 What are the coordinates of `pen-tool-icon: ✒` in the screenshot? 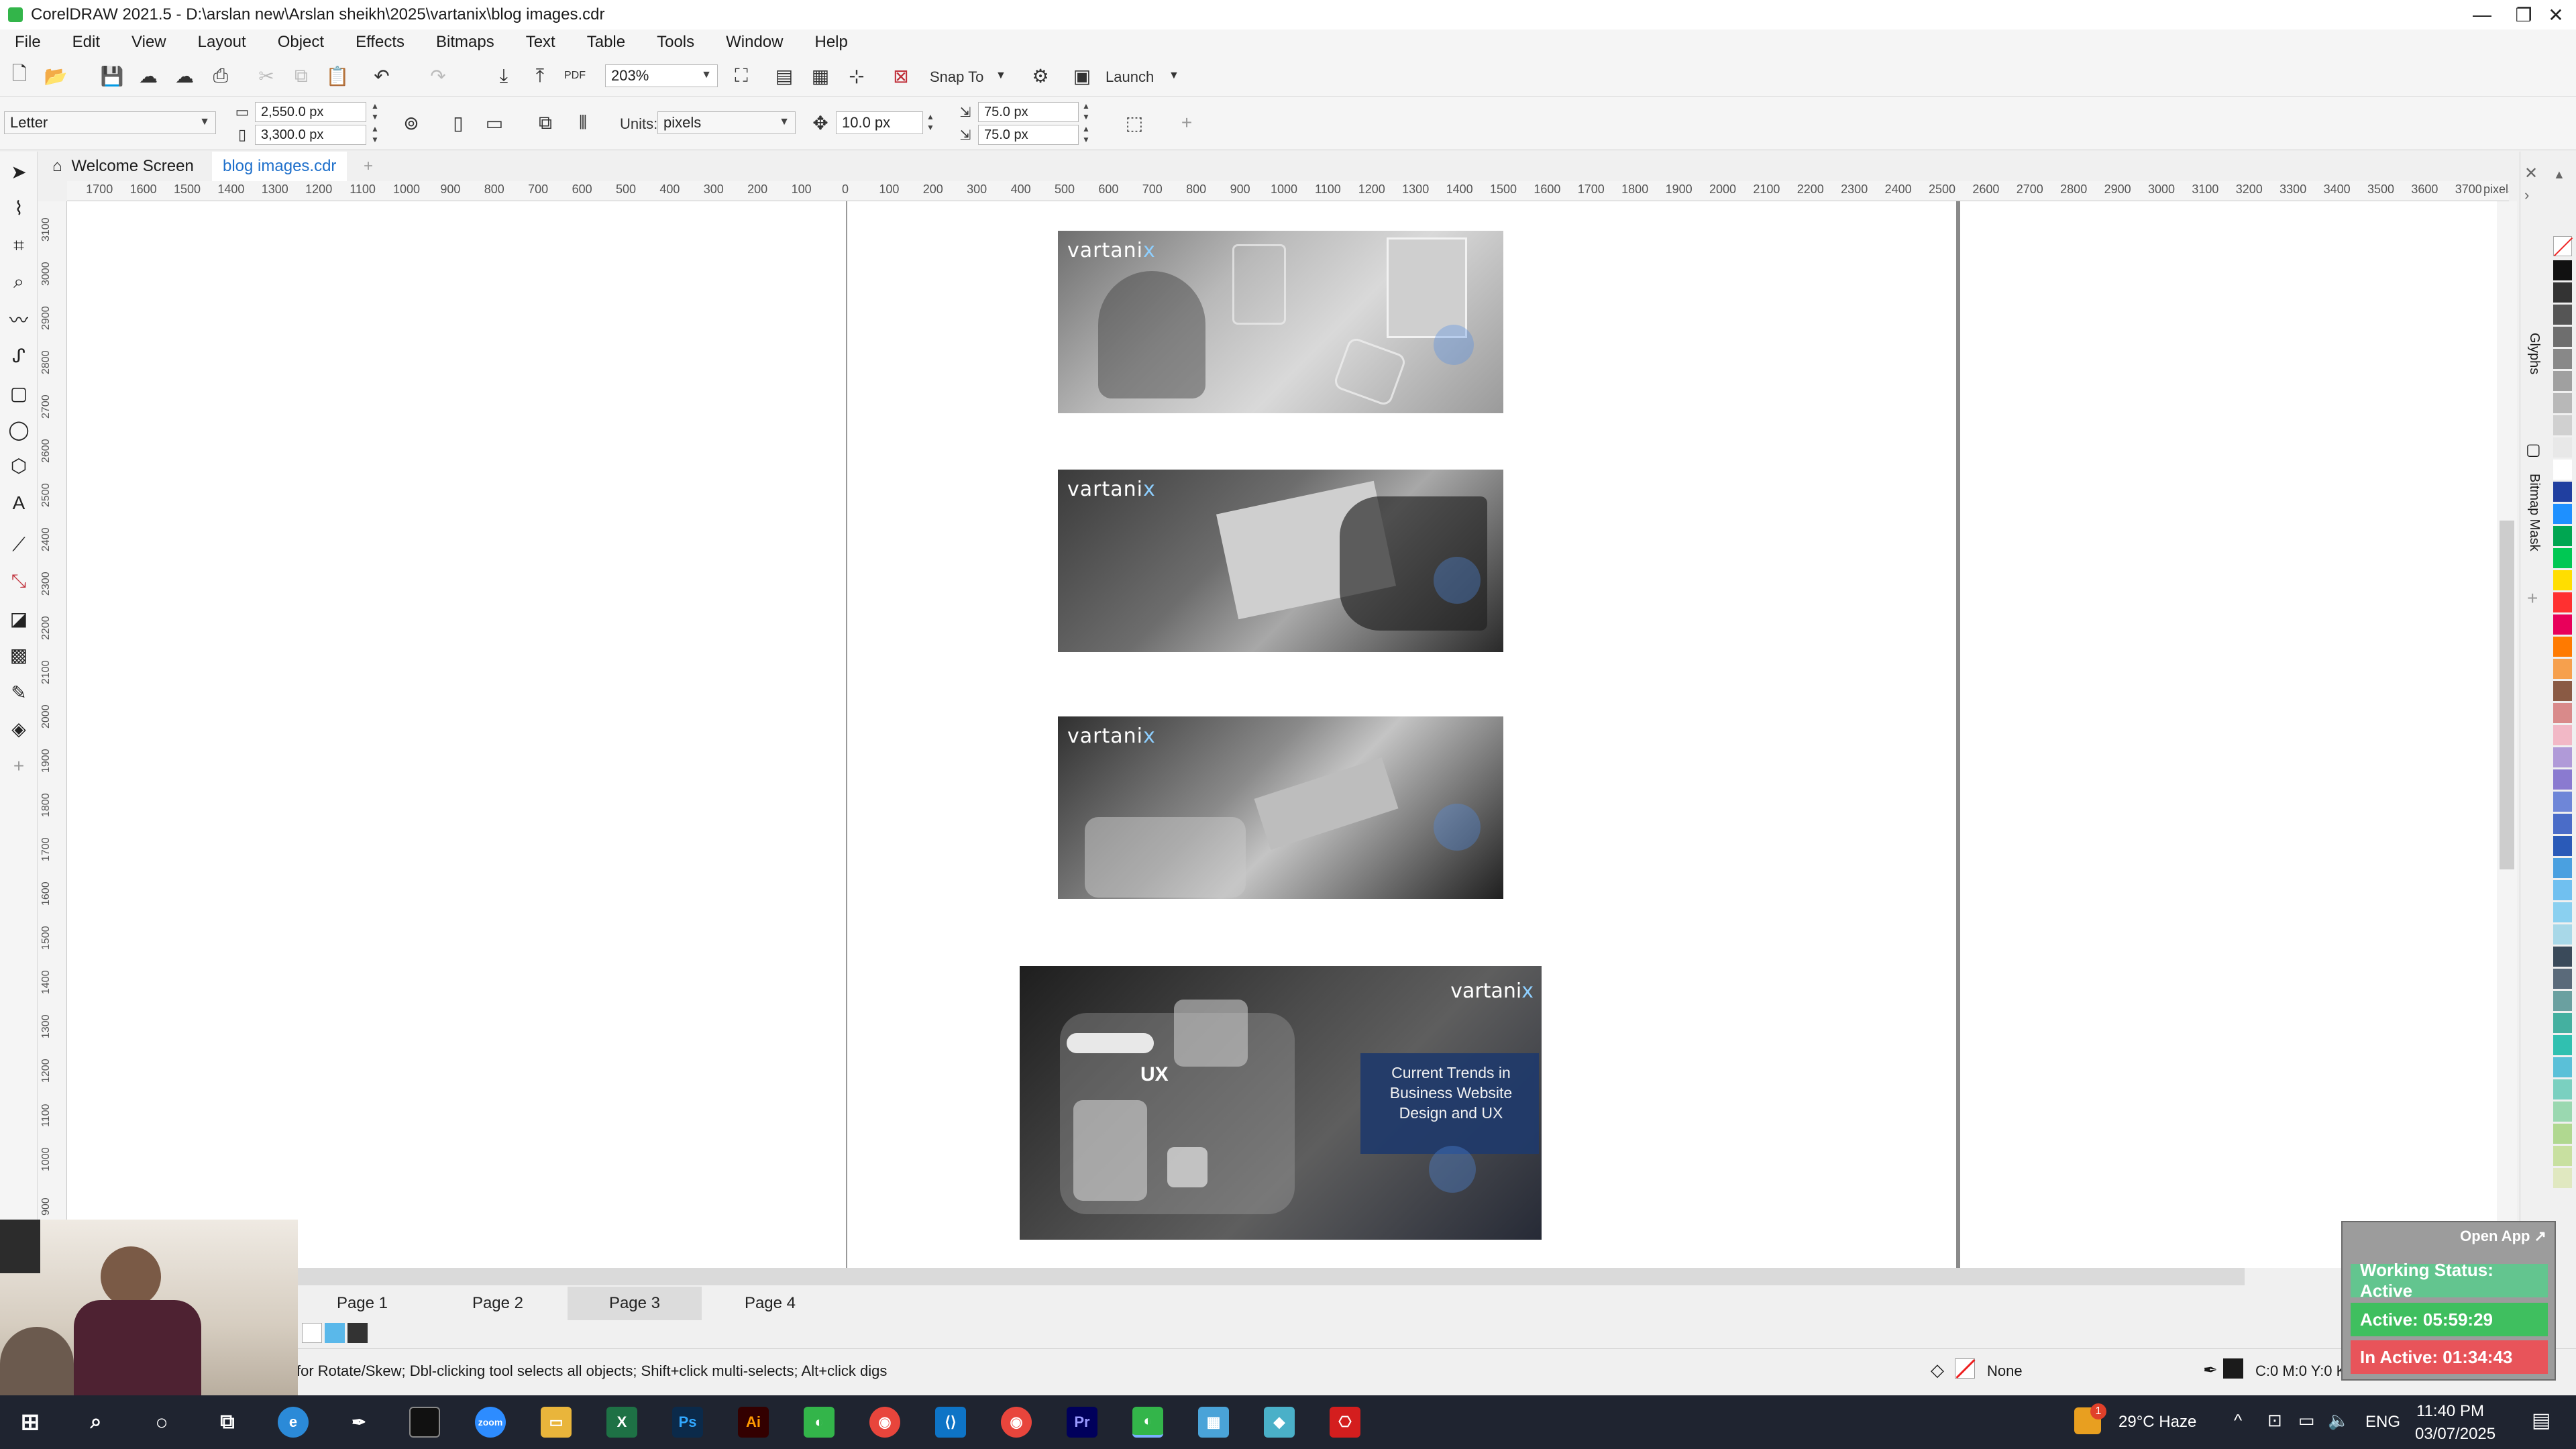 It's located at (358, 1422).